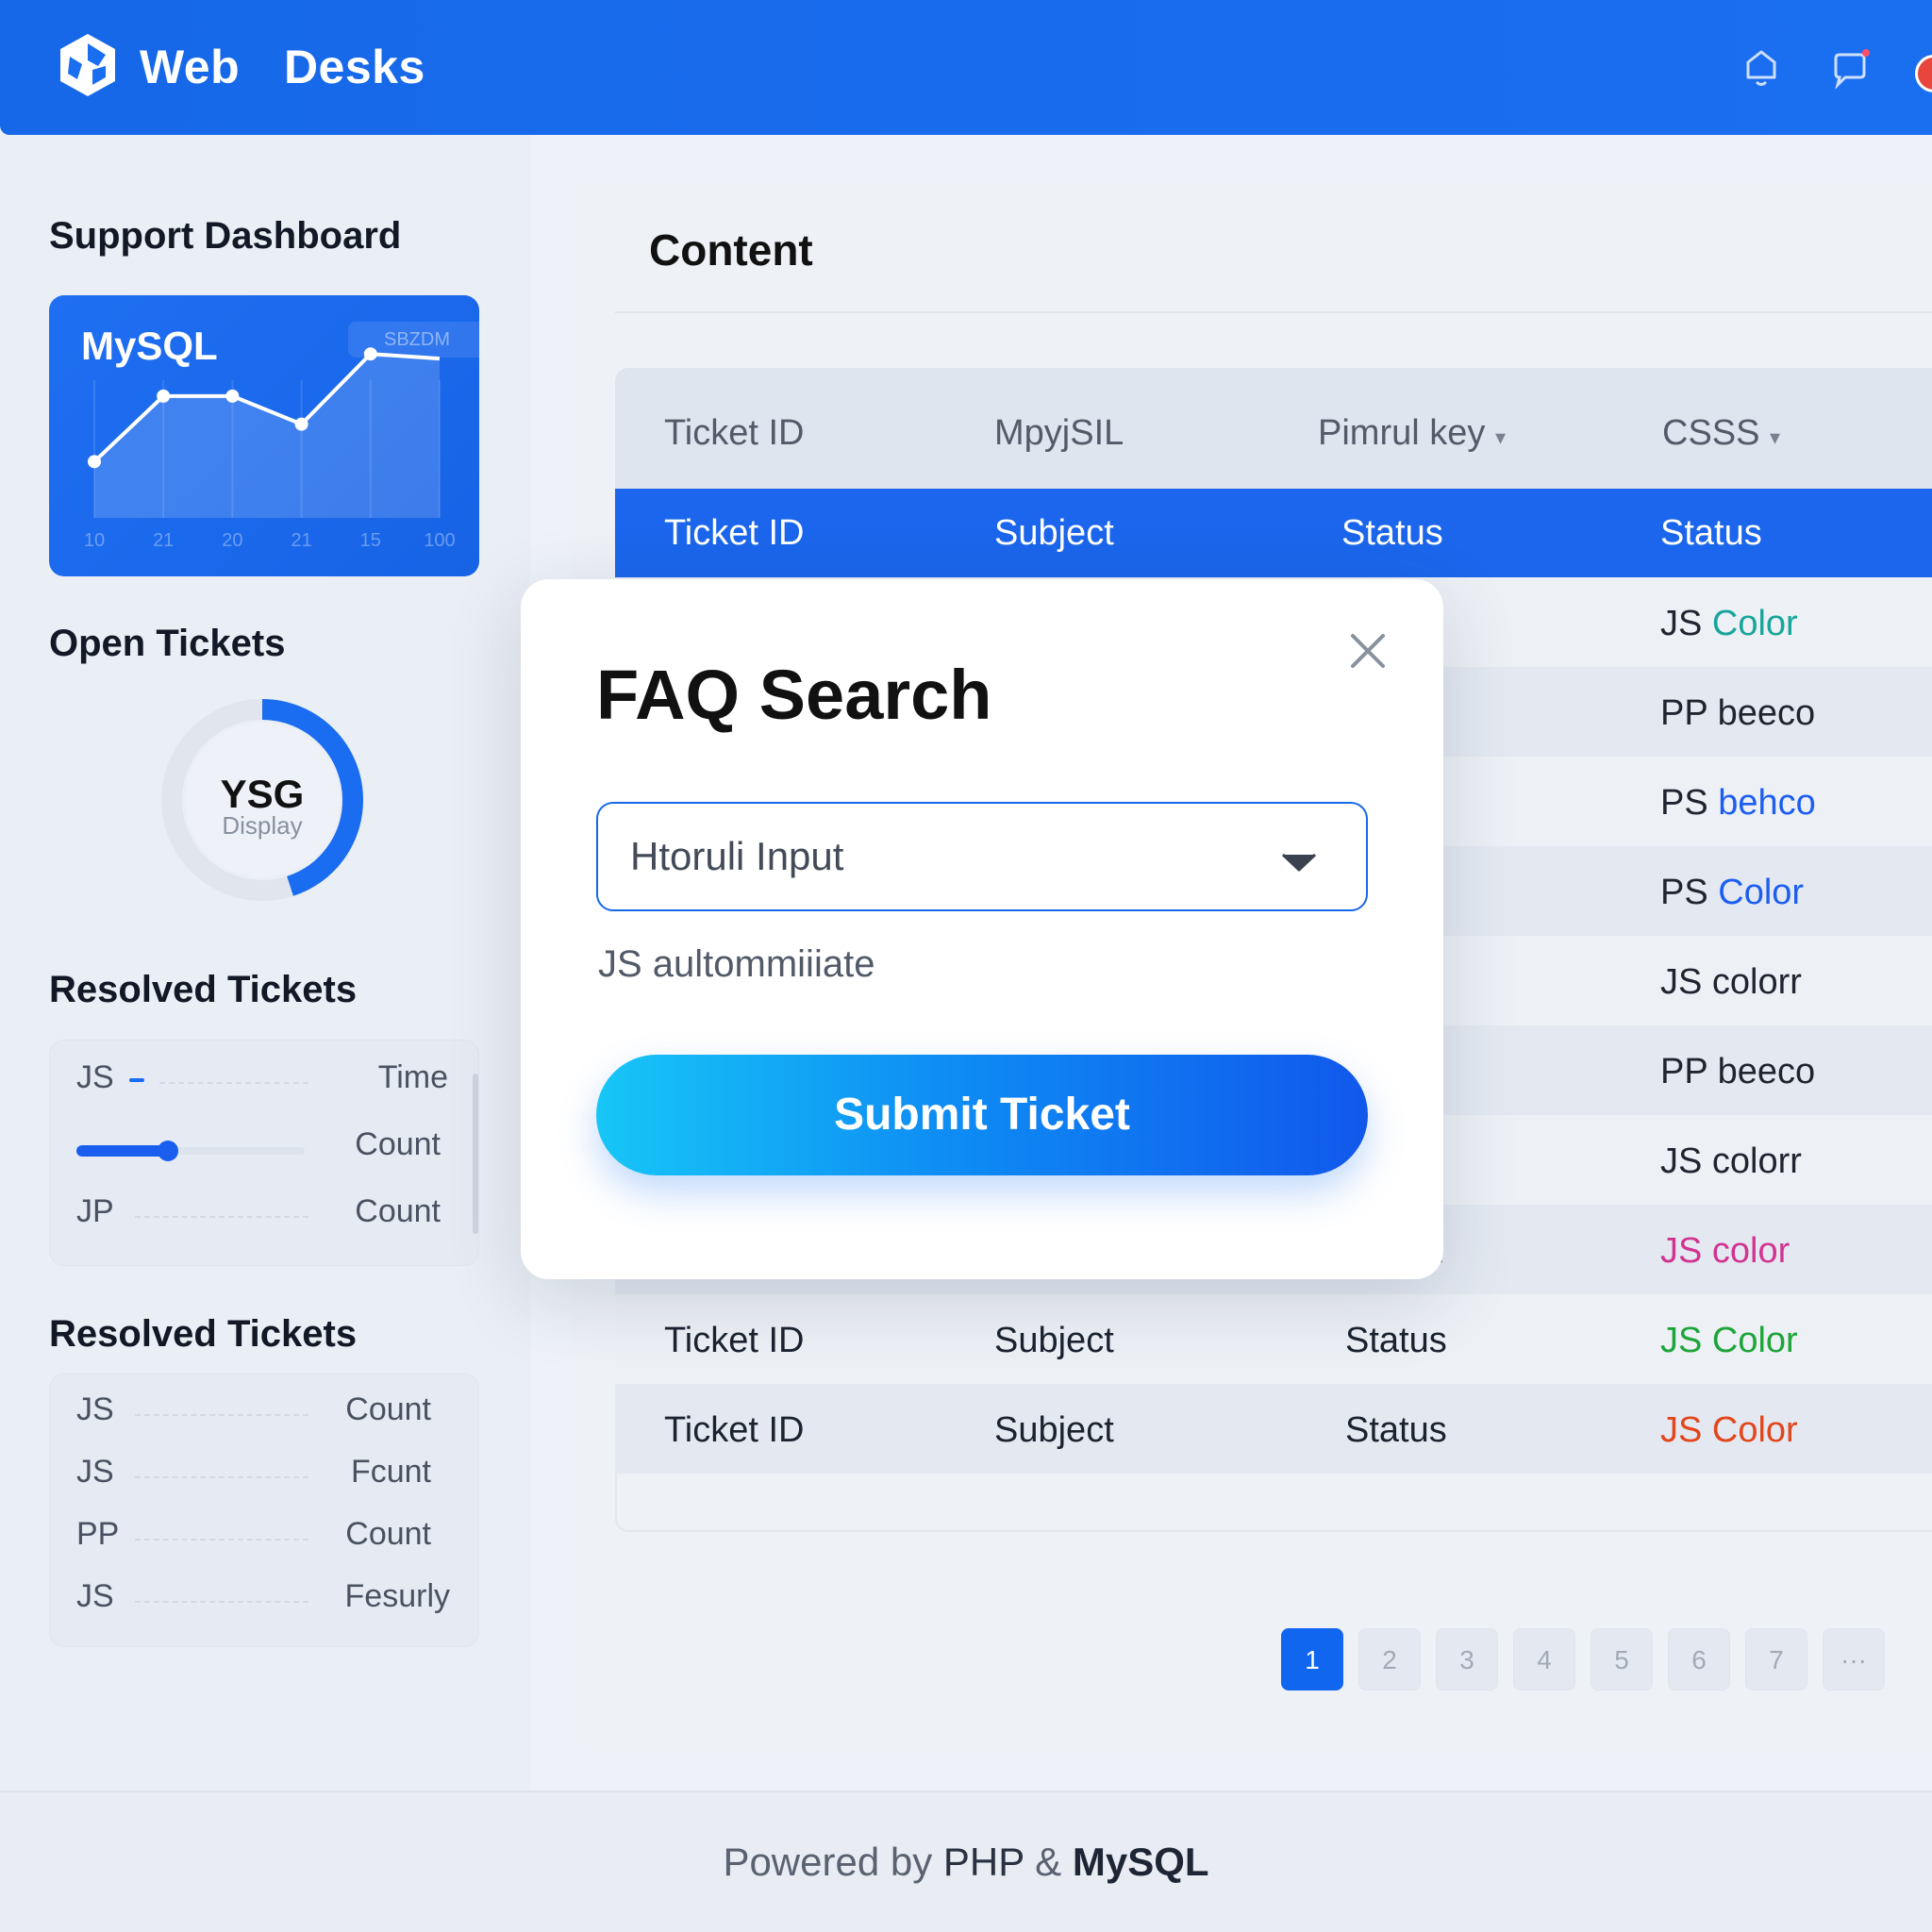 The width and height of the screenshot is (1932, 1932). I want to click on top-header: Web Desks, so click(966, 67).